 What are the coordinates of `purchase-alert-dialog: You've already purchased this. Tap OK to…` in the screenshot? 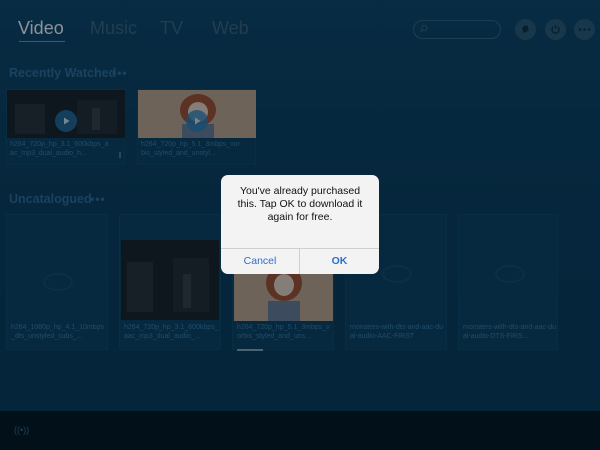 It's located at (300, 224).